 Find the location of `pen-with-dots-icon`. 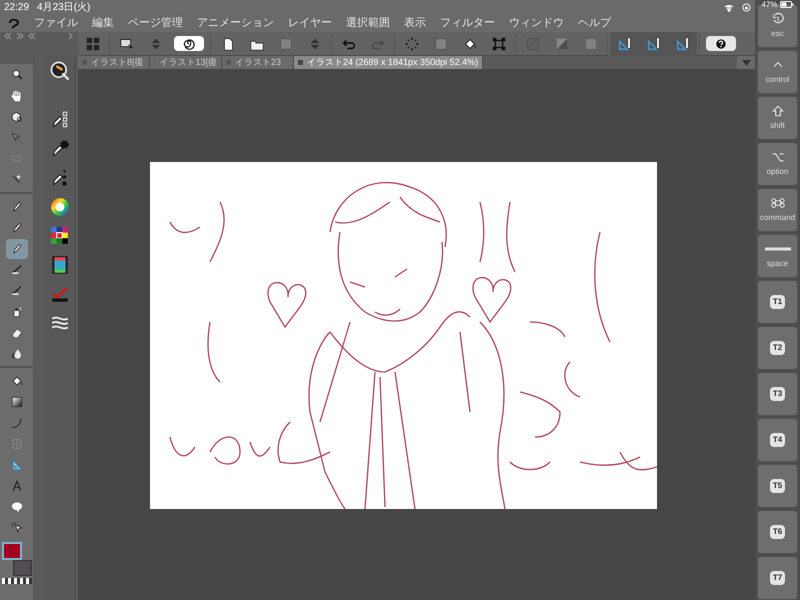

pen-with-dots-icon is located at coordinates (60, 178).